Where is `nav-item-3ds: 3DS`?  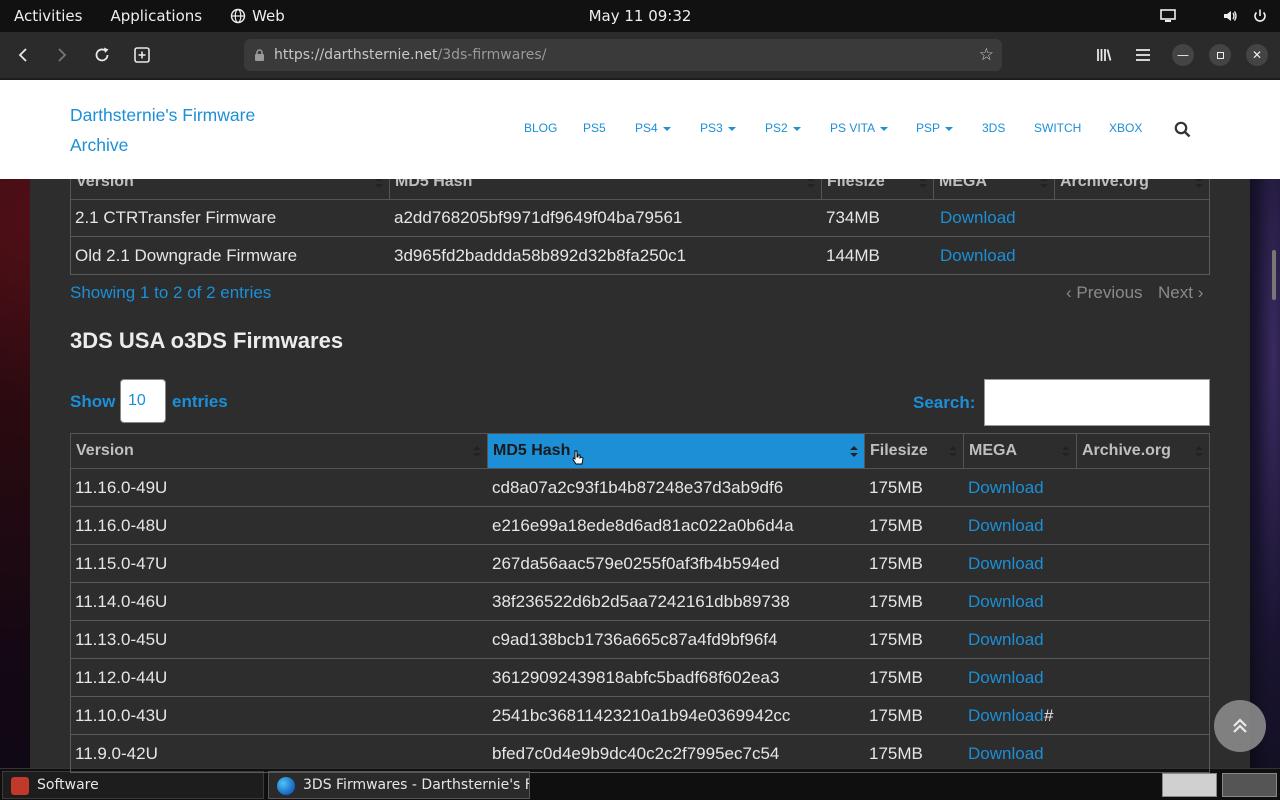 nav-item-3ds: 3DS is located at coordinates (993, 128).